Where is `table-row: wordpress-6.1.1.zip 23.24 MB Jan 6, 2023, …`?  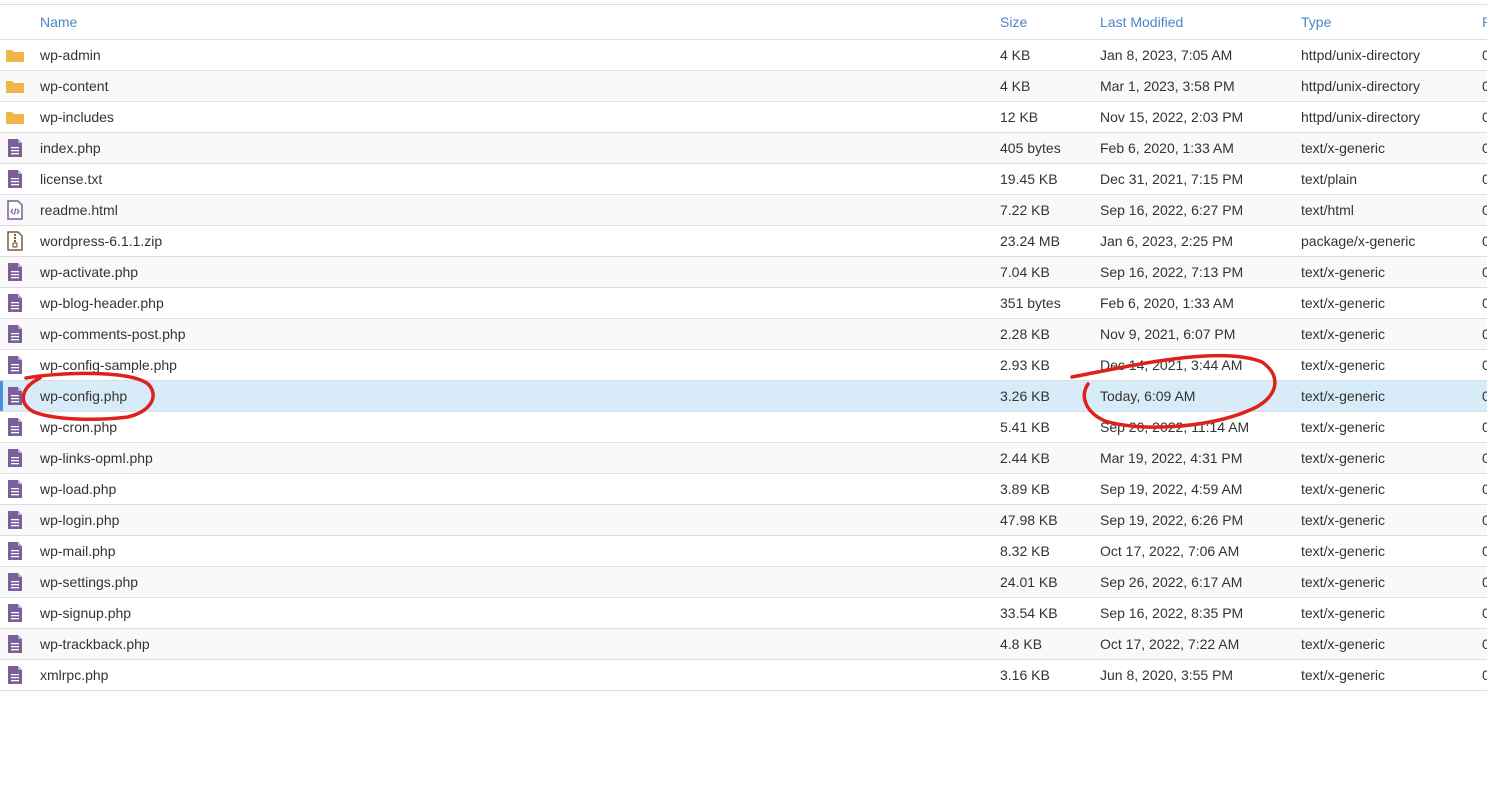 table-row: wordpress-6.1.1.zip 23.24 MB Jan 6, 2023, … is located at coordinates (743, 241).